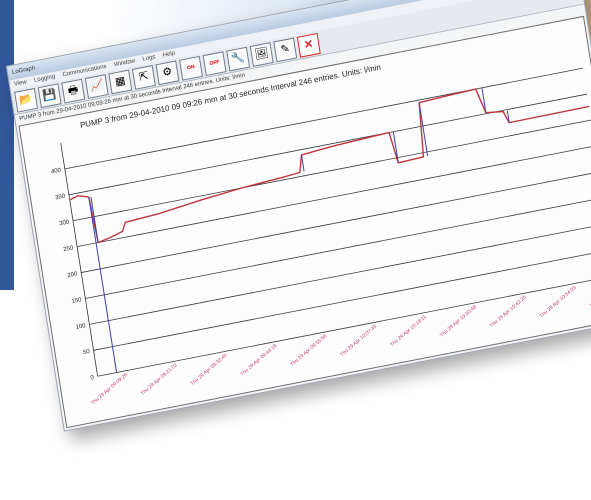  What do you see at coordinates (87, 352) in the screenshot?
I see `y-tick-label: 50` at bounding box center [87, 352].